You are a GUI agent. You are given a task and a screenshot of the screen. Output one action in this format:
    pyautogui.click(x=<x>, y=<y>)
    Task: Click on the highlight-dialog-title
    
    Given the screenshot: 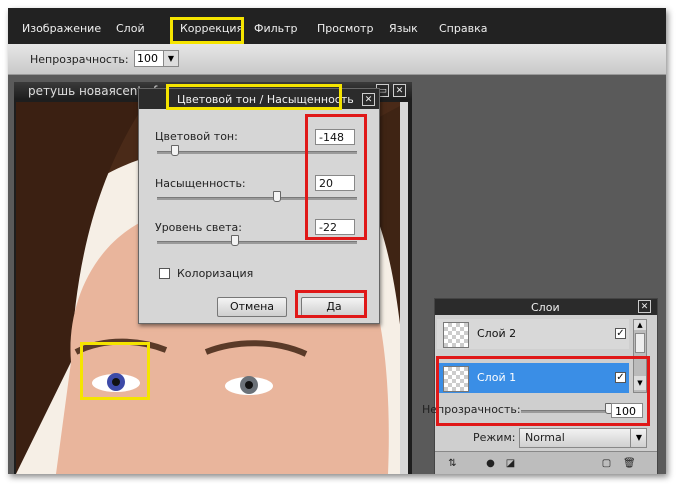 What is the action you would take?
    pyautogui.click(x=254, y=97)
    